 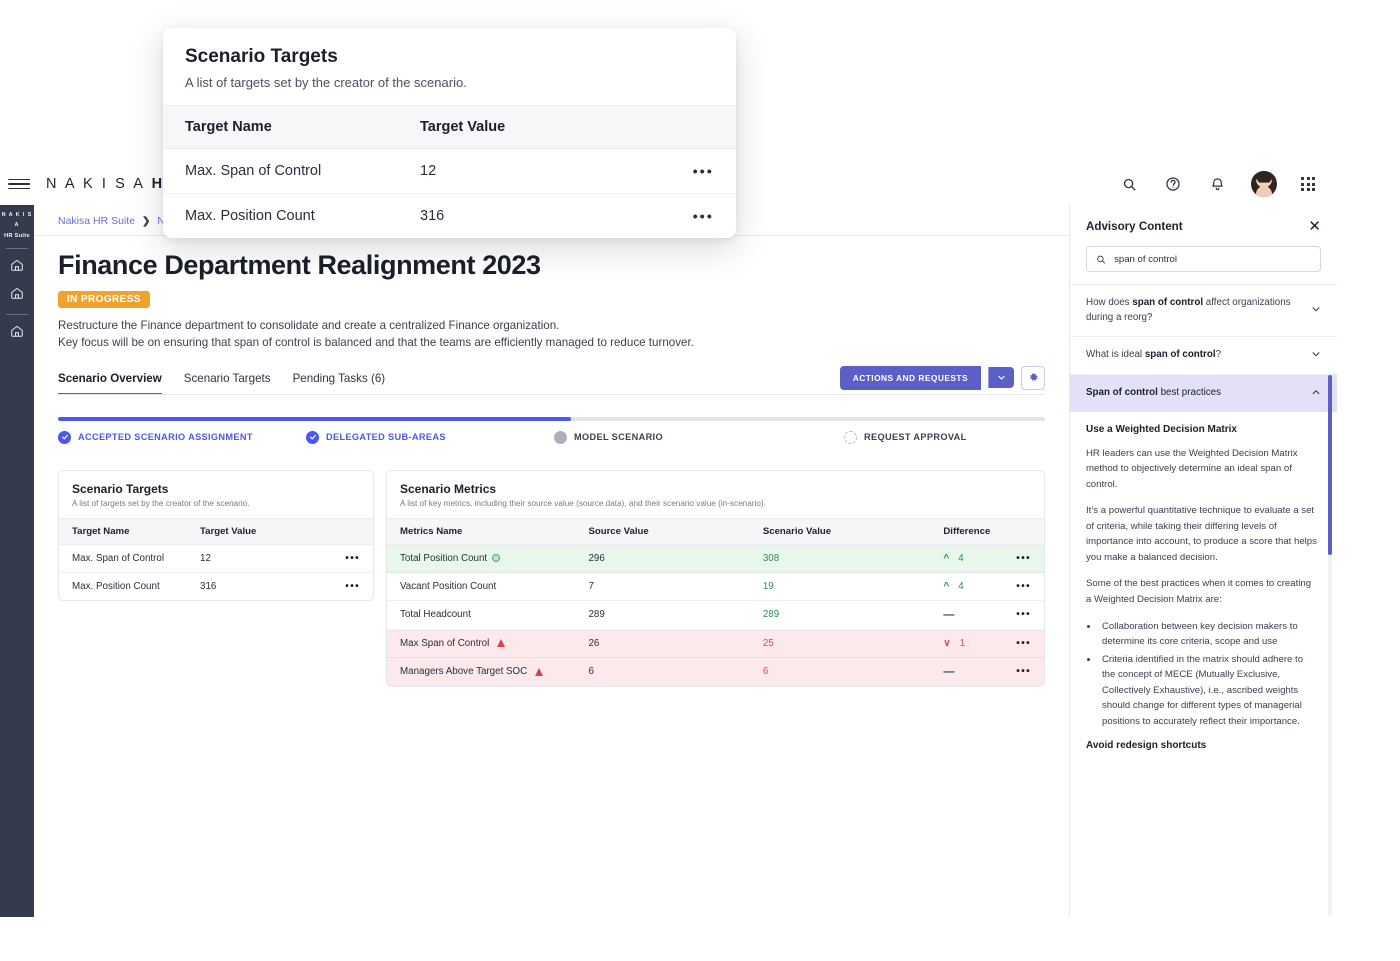 What do you see at coordinates (1264, 184) in the screenshot?
I see `user-avatar` at bounding box center [1264, 184].